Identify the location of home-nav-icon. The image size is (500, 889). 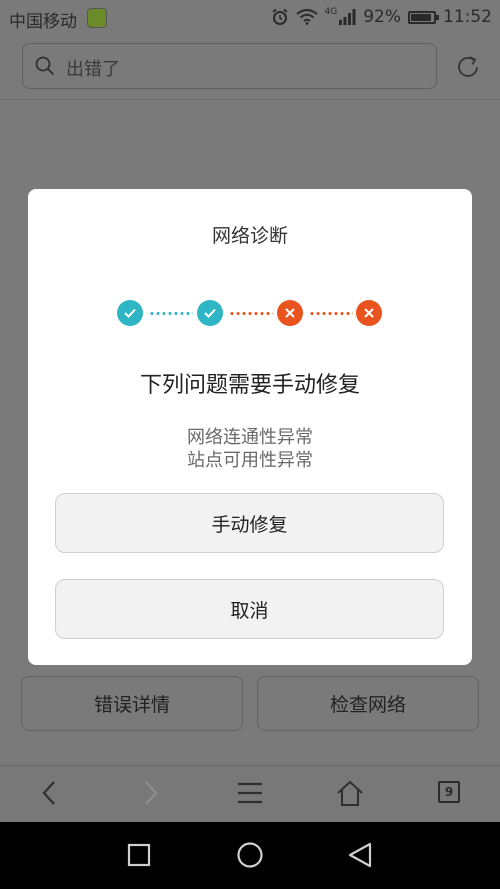
(250, 855).